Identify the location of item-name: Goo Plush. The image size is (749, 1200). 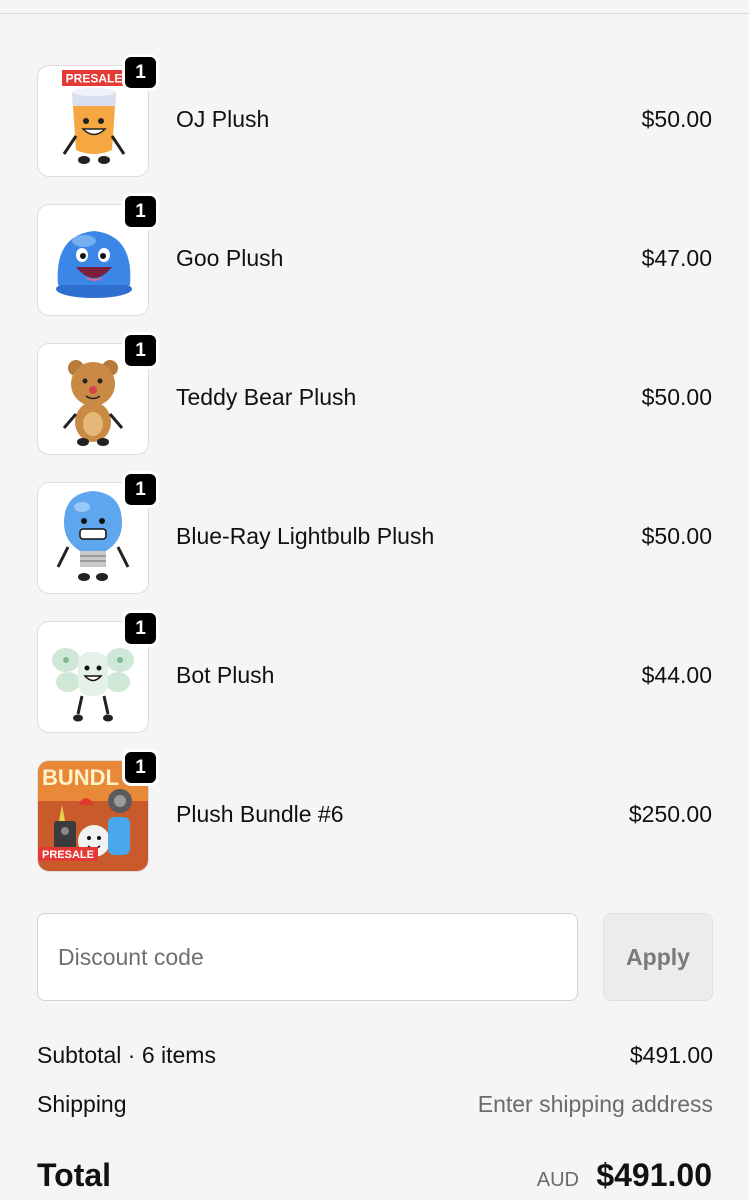
(230, 258).